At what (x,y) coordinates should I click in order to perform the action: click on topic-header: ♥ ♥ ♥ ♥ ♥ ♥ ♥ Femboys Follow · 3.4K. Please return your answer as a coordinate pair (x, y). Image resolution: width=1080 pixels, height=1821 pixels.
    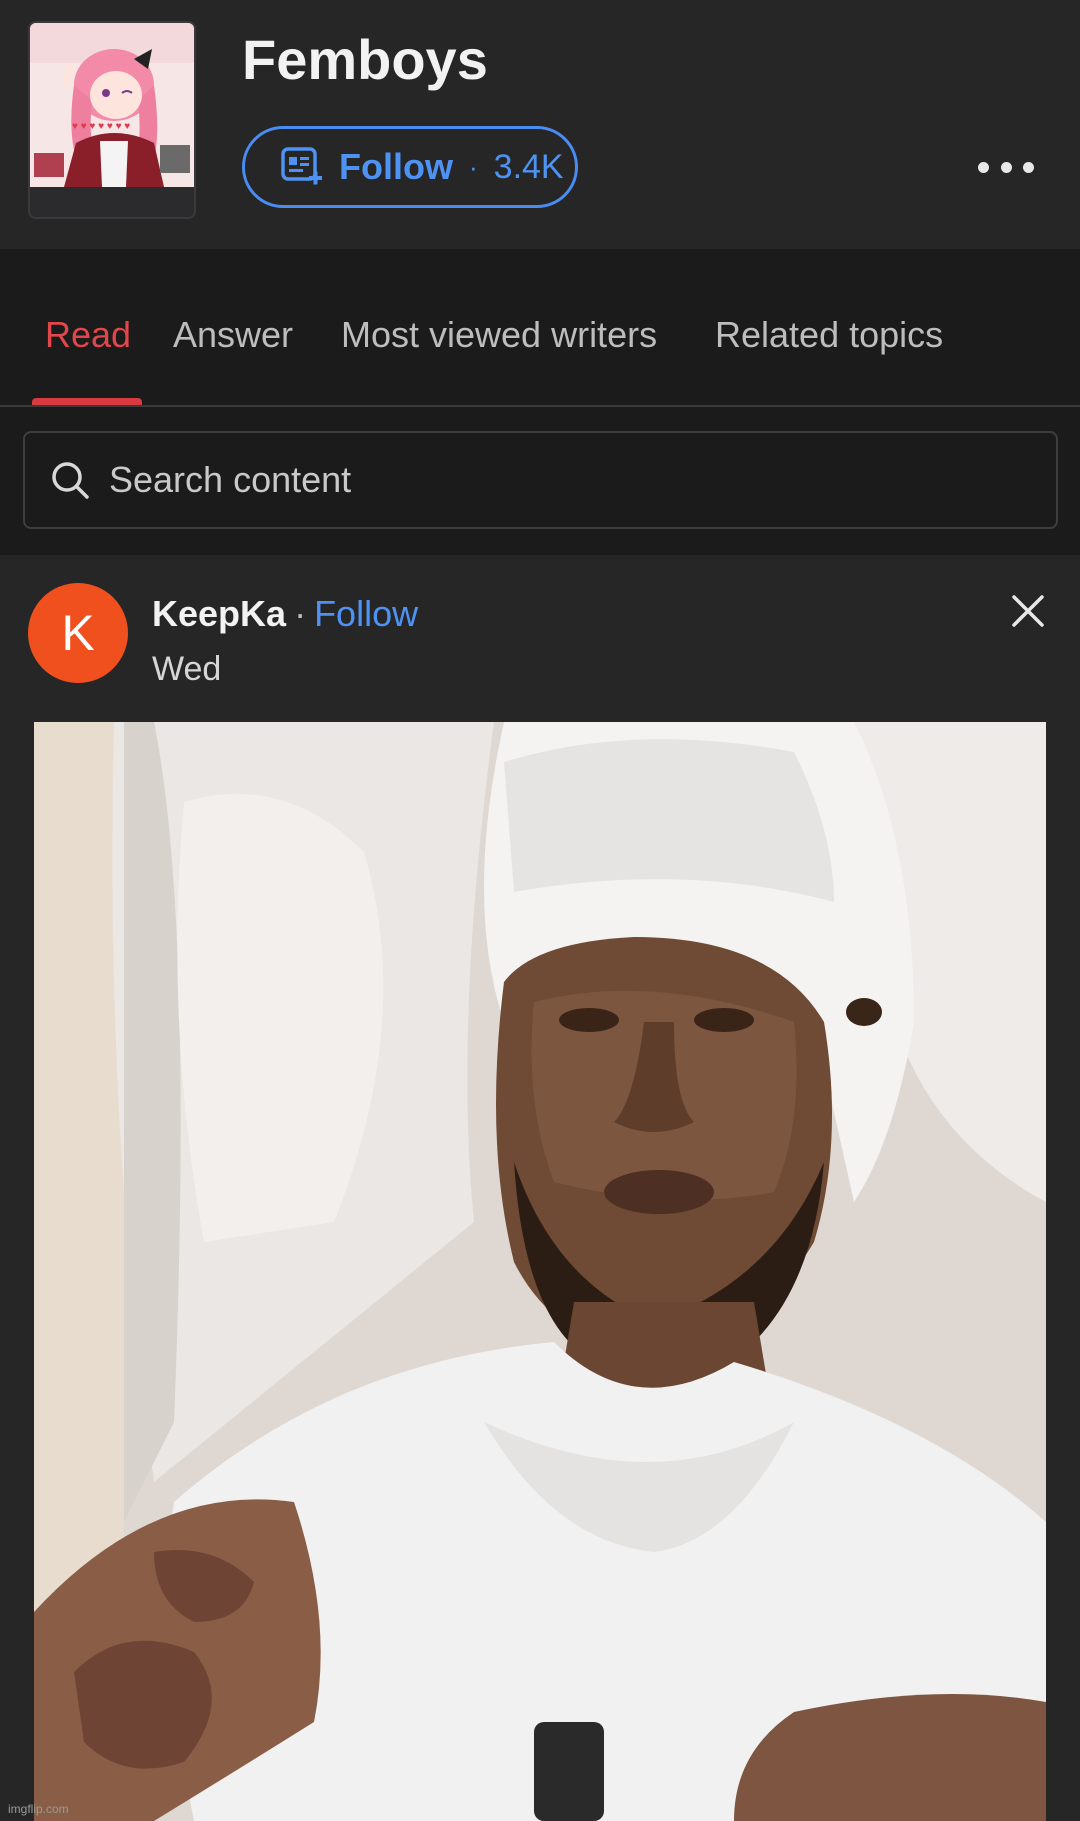
    Looking at the image, I should click on (540, 124).